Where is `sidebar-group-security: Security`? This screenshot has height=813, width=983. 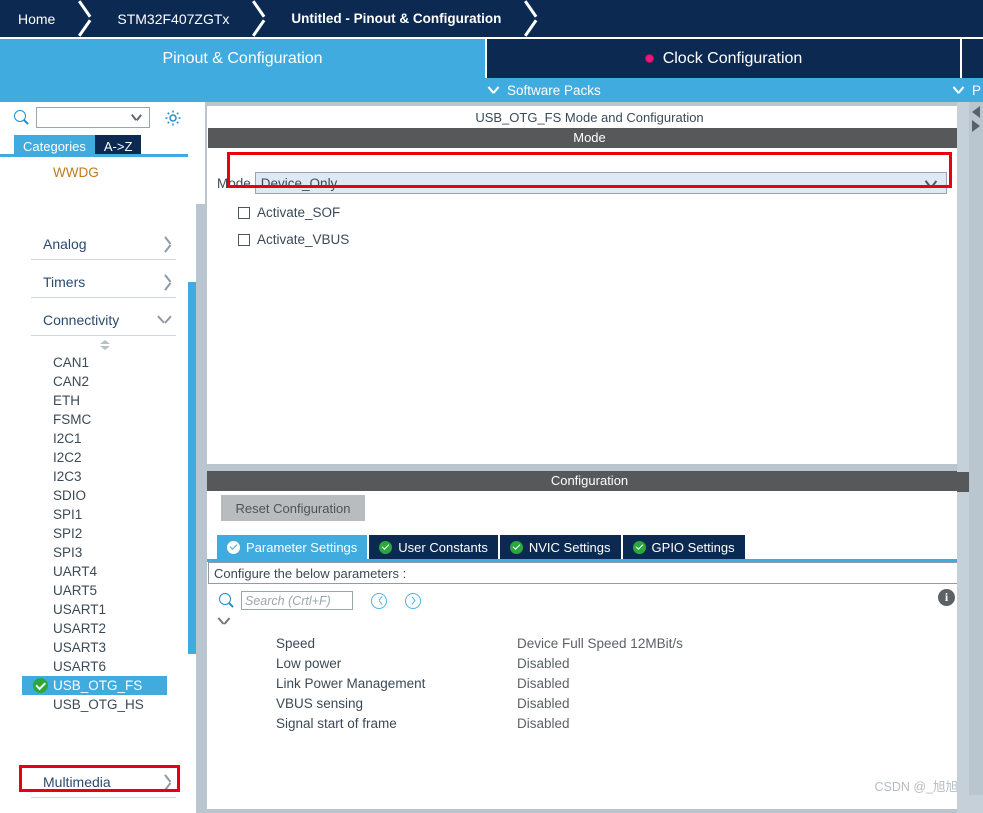 sidebar-group-security: Security is located at coordinates (103, 802).